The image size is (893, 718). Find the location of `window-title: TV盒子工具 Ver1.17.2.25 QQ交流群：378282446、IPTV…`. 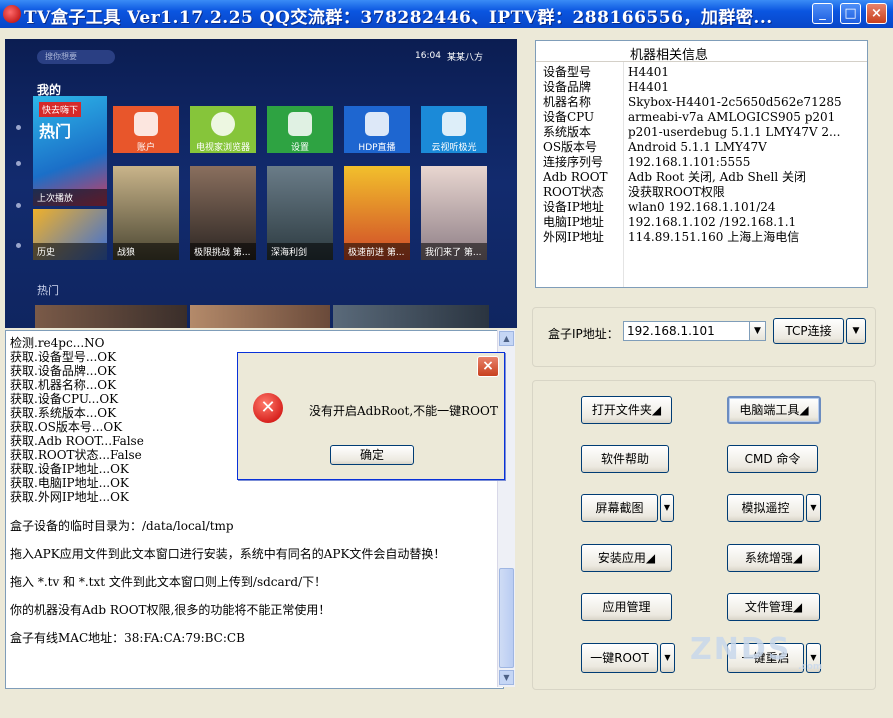

window-title: TV盒子工具 Ver1.17.2.25 QQ交流群：378282446、IPTV… is located at coordinates (398, 18).